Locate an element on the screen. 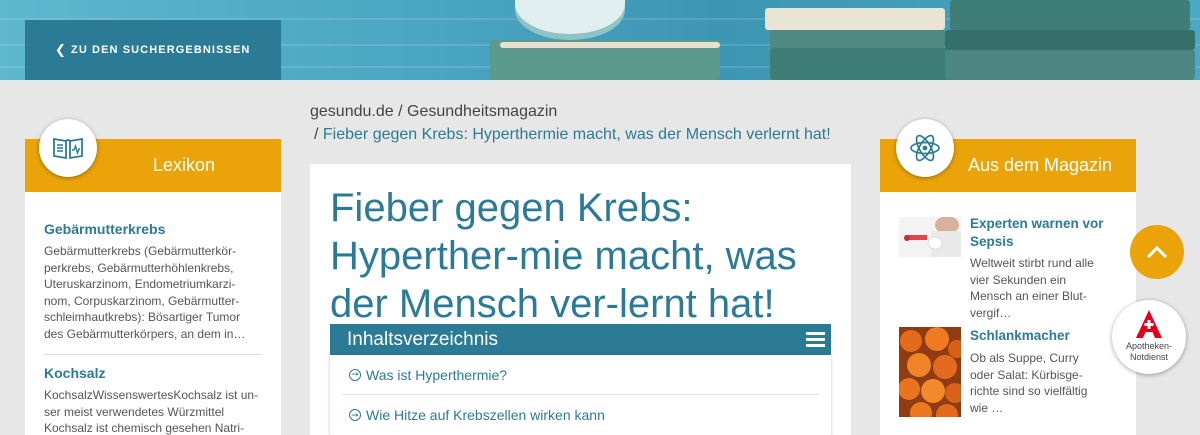 This screenshot has width=1200, height=435. magazin-item-title: Schlankmacher is located at coordinates (1045, 336).